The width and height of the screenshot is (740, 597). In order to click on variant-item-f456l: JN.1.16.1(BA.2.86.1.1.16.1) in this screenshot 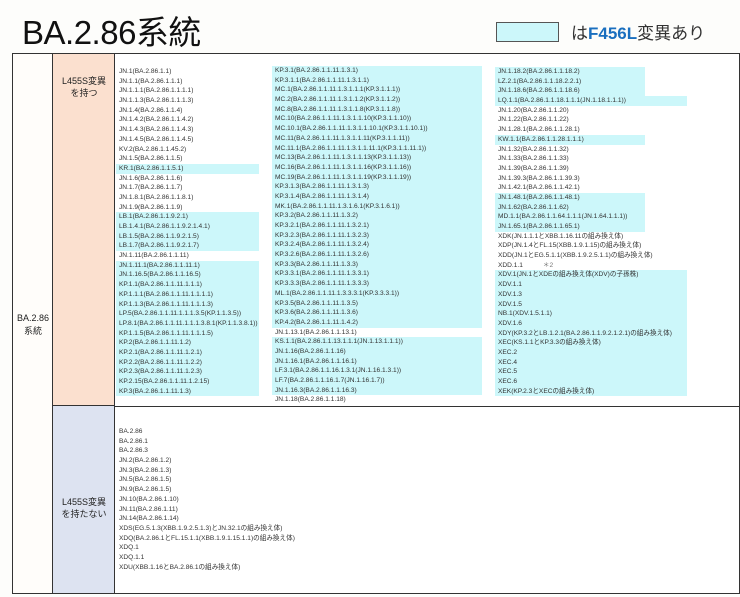, I will do `click(377, 361)`.